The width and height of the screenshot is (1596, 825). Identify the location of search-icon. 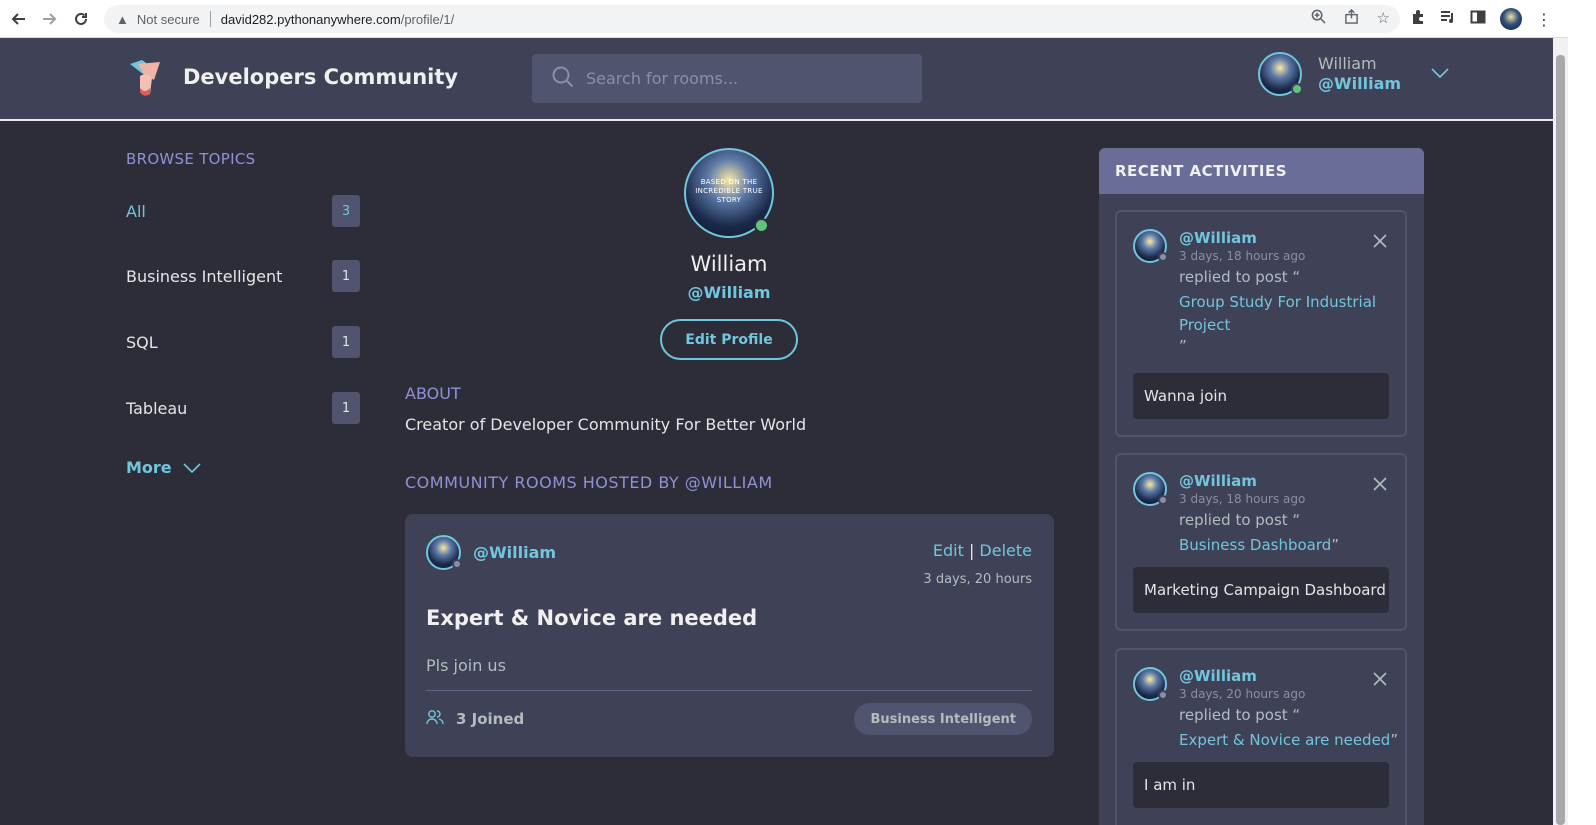
(563, 79).